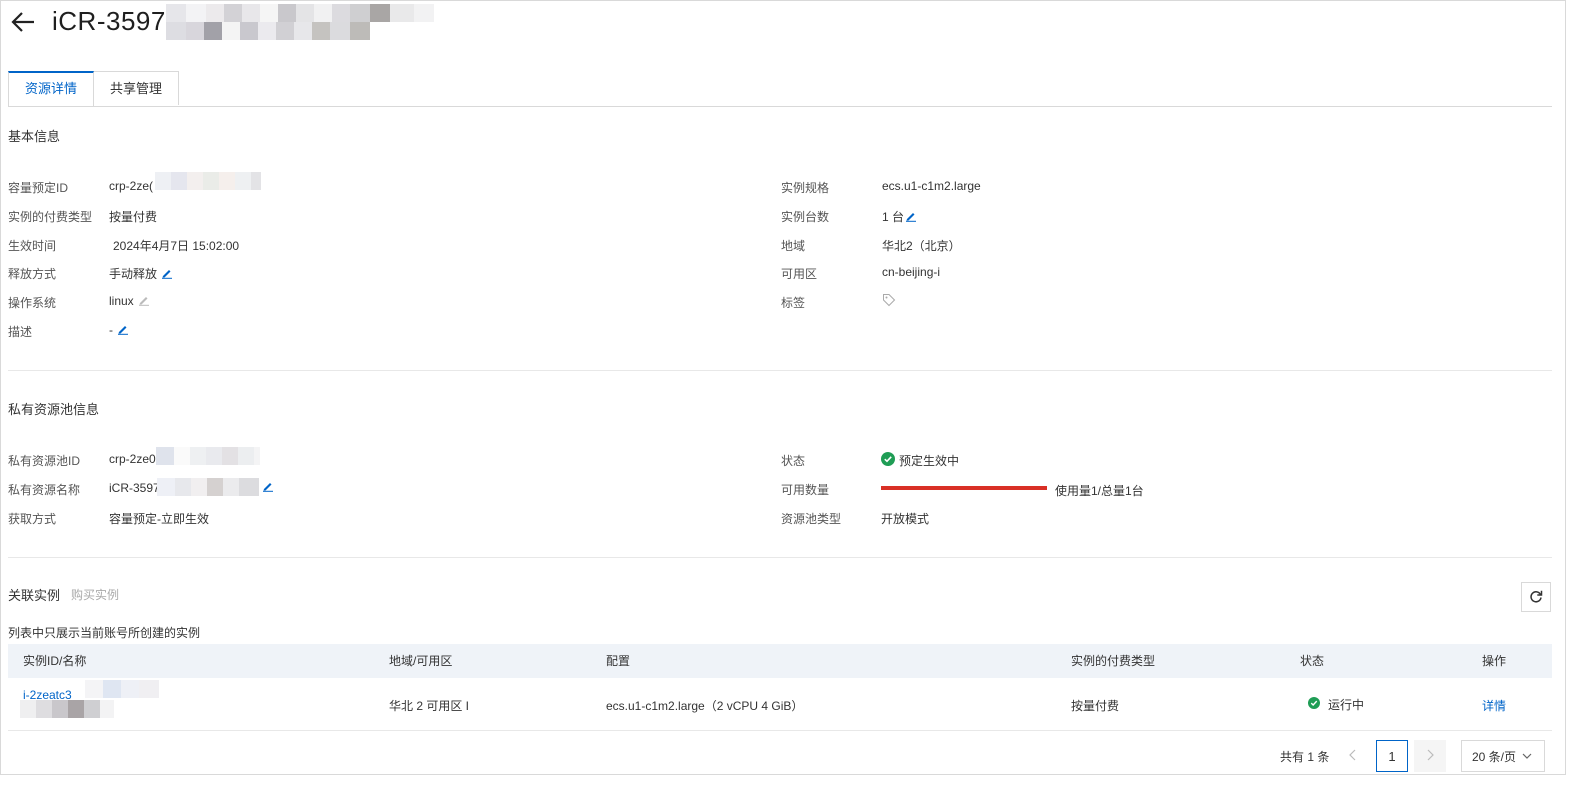 Image resolution: width=1588 pixels, height=787 pixels. I want to click on label-effective-time: 生效时间, so click(32, 246).